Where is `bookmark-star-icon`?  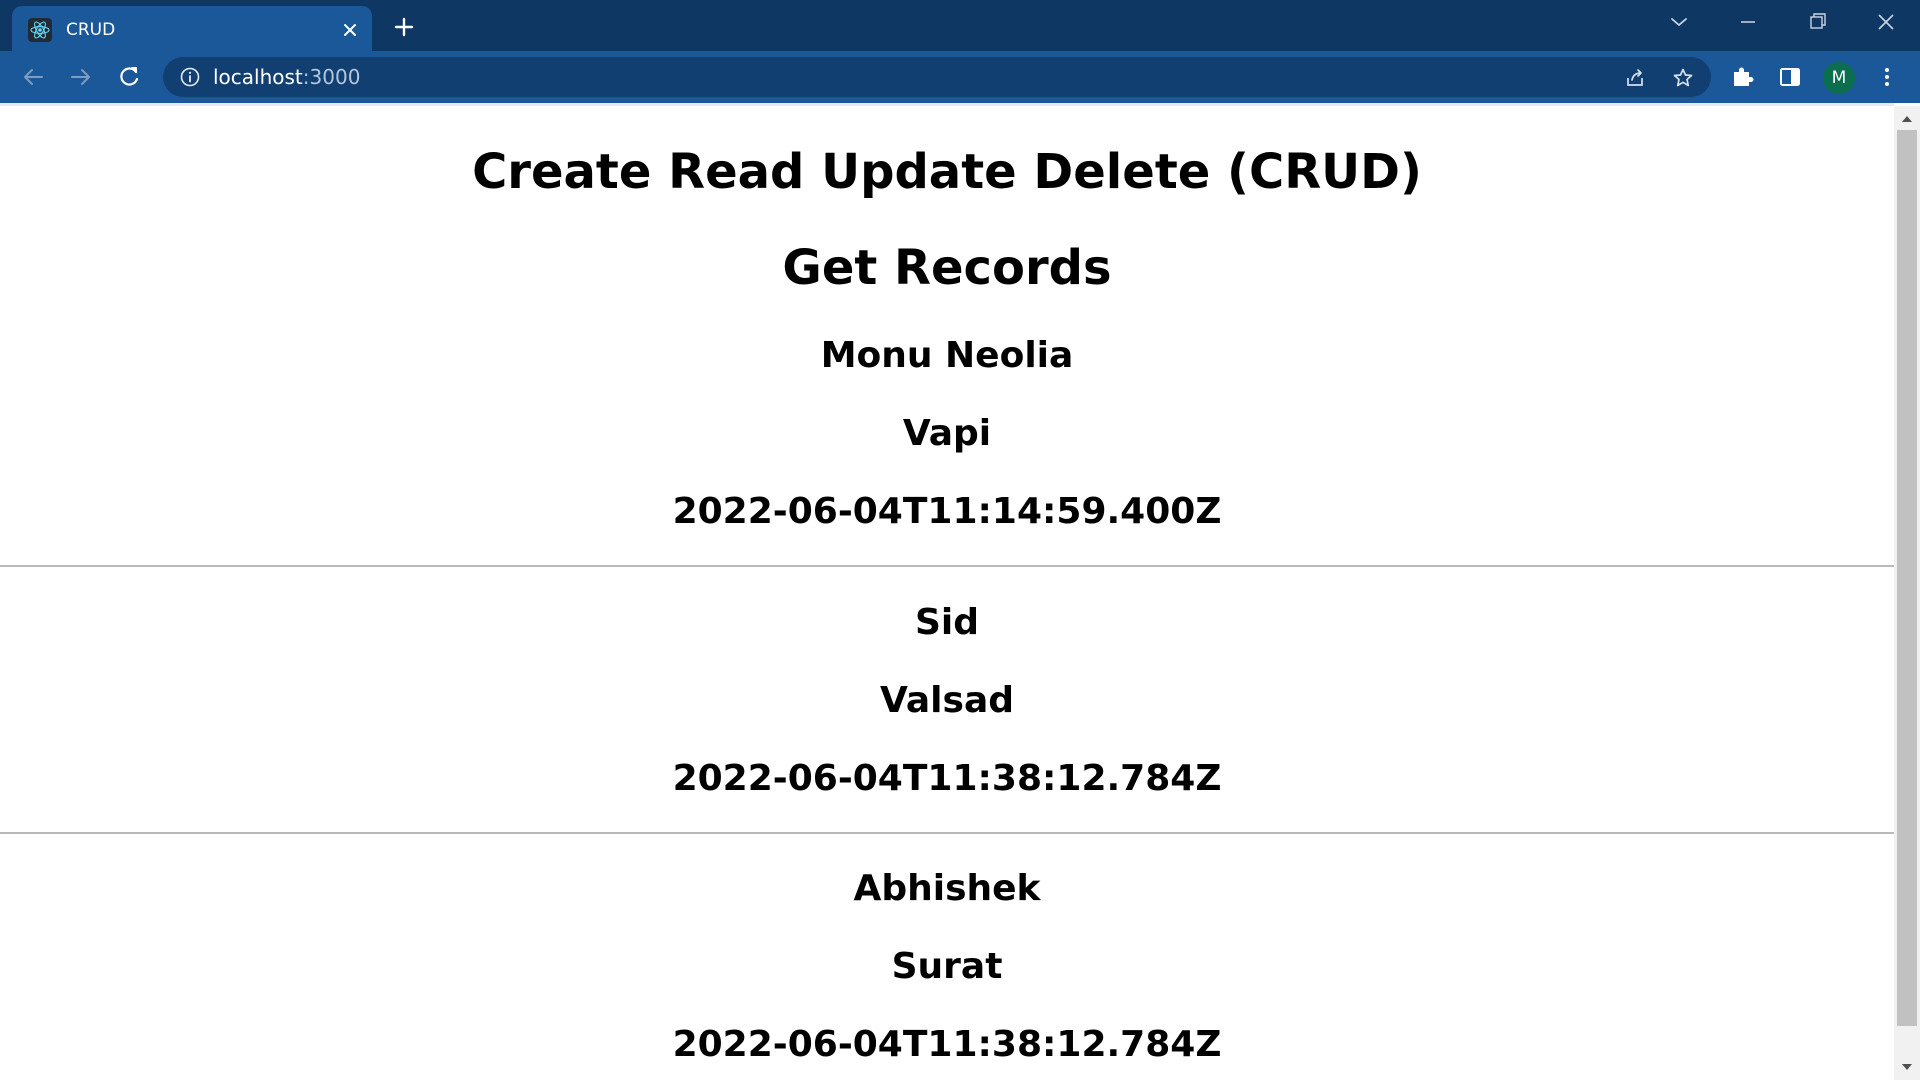
bookmark-star-icon is located at coordinates (1683, 78).